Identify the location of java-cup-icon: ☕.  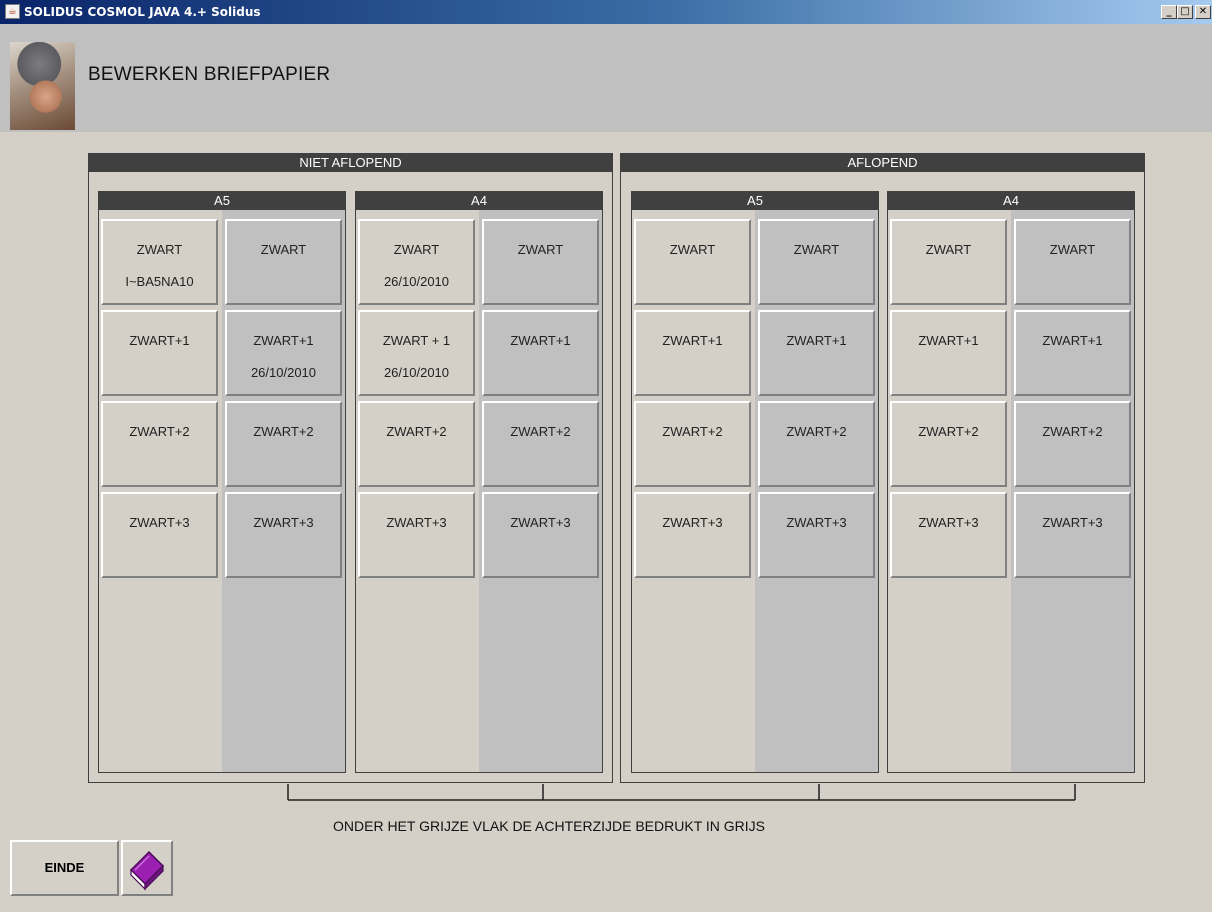
(12, 11).